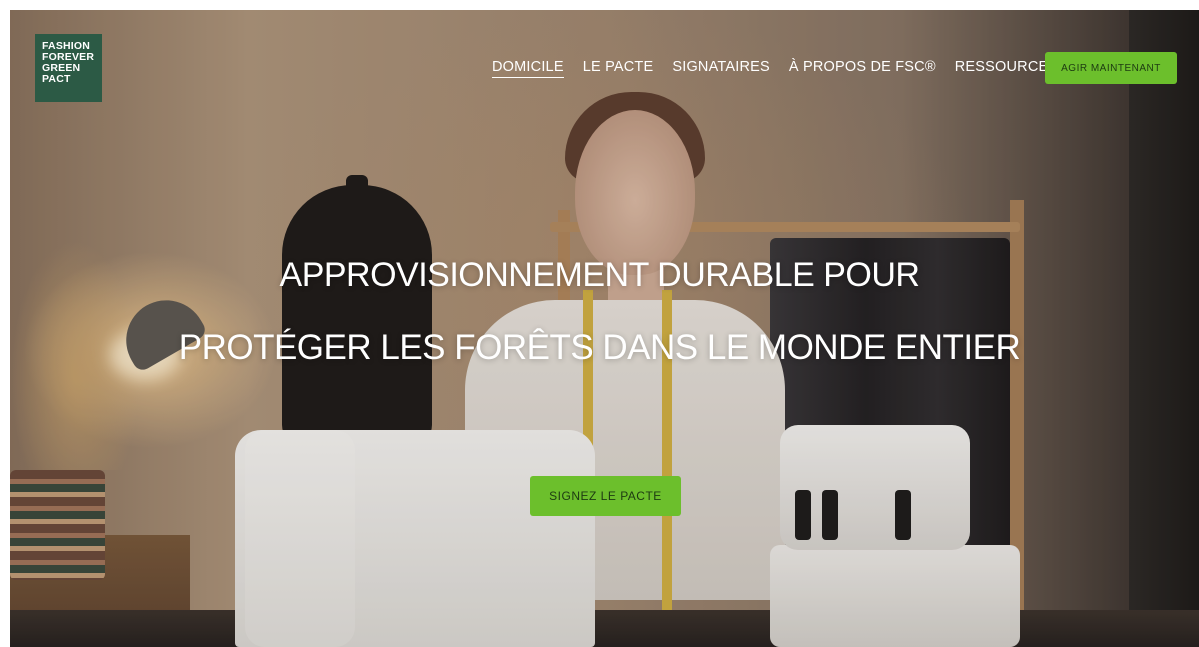 This screenshot has height=647, width=1199. I want to click on hero-title-line-1: APPROVISIONNEMENT DURABLE POUR, so click(599, 275).